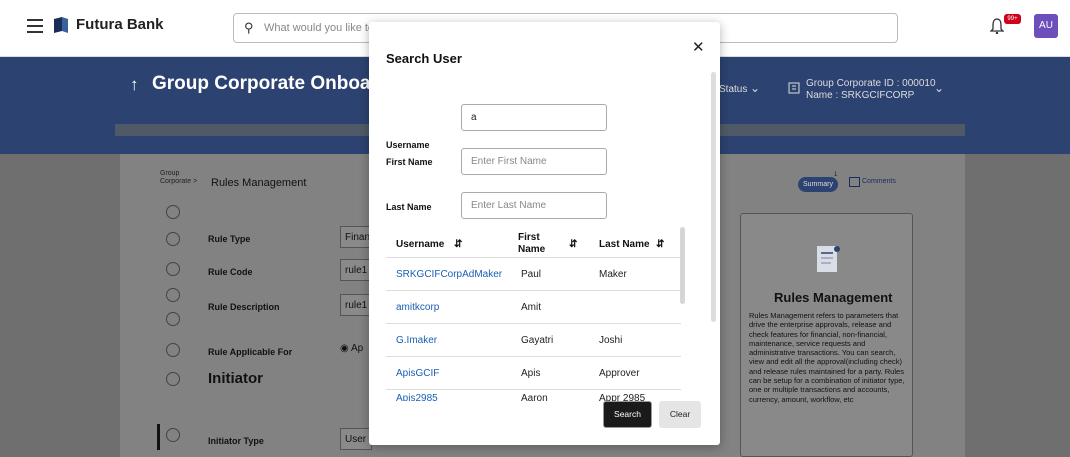 The height and width of the screenshot is (457, 1070). Describe the element at coordinates (173, 350) in the screenshot. I see `document-icon` at that location.